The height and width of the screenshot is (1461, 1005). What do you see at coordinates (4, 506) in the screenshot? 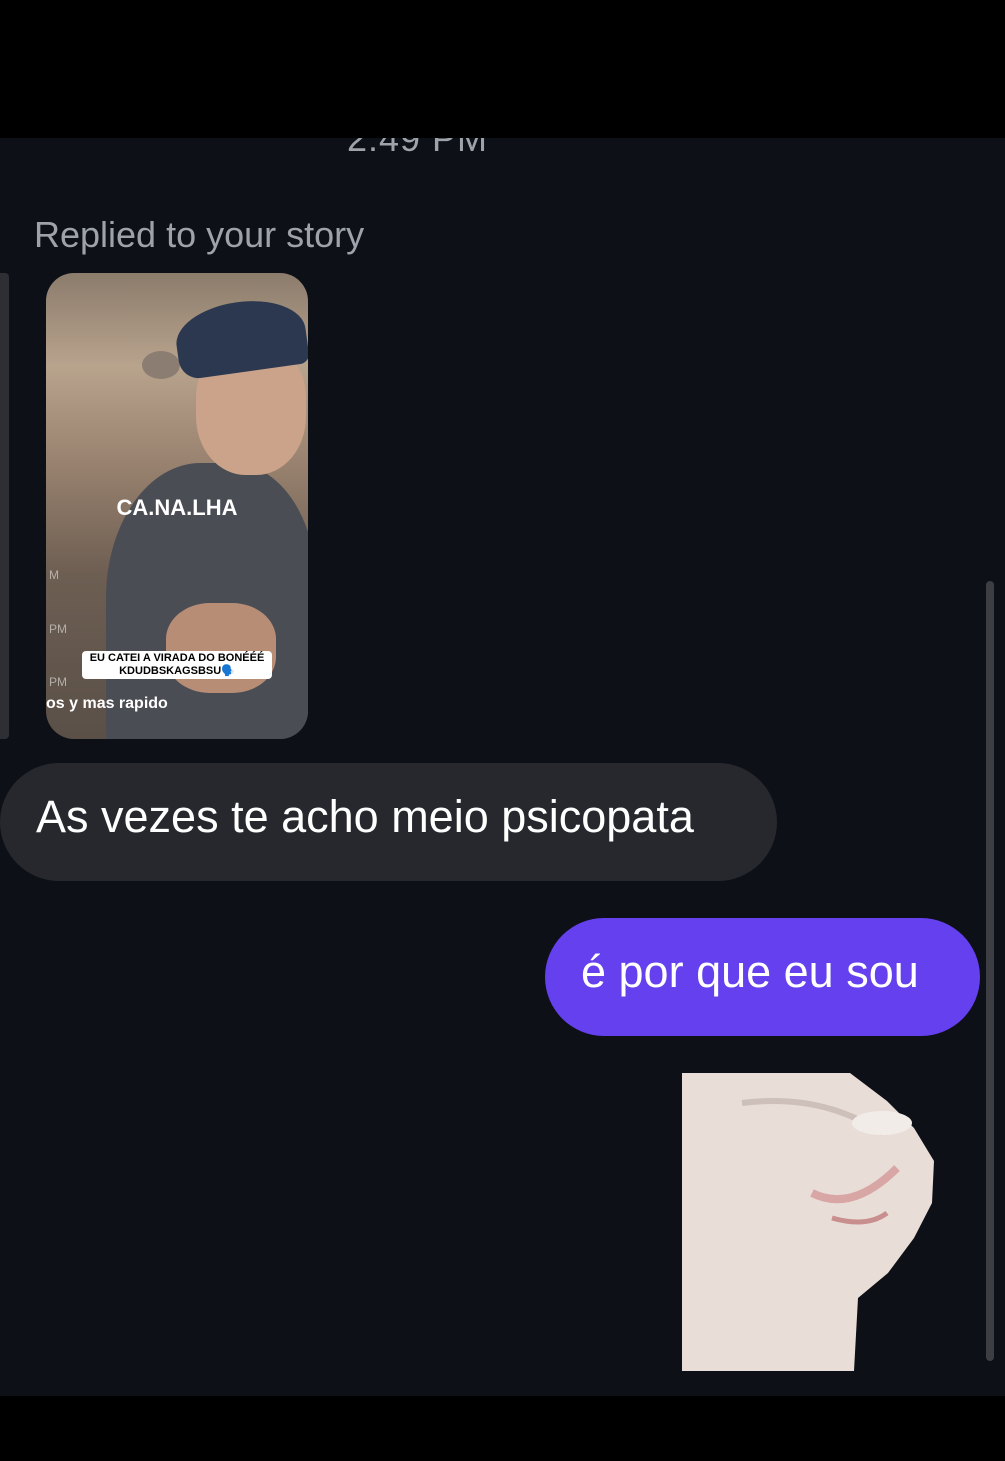
I see `reply-indicator-bar` at bounding box center [4, 506].